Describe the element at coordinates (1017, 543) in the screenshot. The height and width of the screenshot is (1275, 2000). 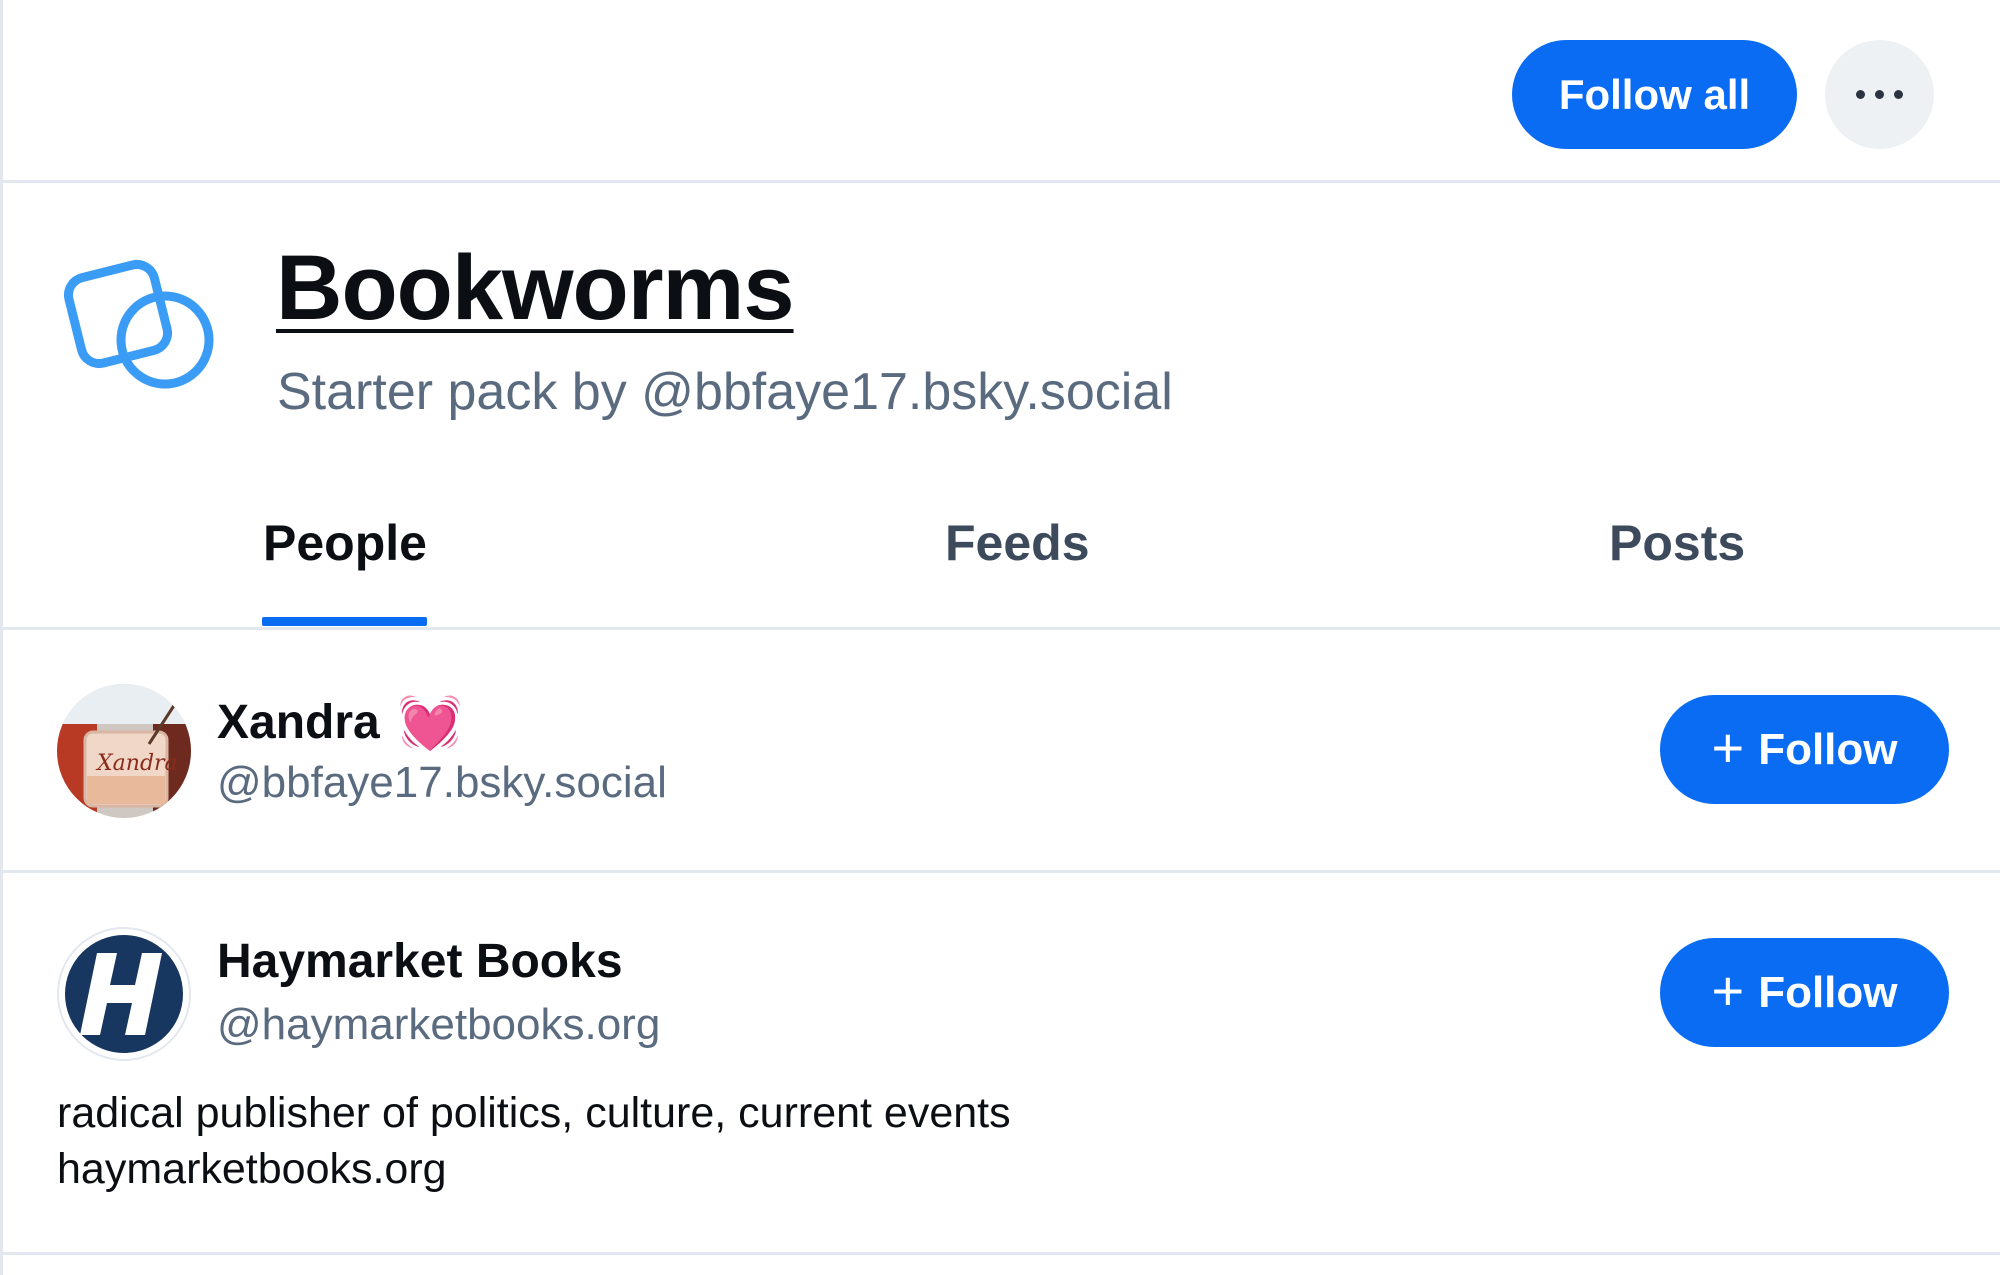
I see `tab-feeds: Feeds` at that location.